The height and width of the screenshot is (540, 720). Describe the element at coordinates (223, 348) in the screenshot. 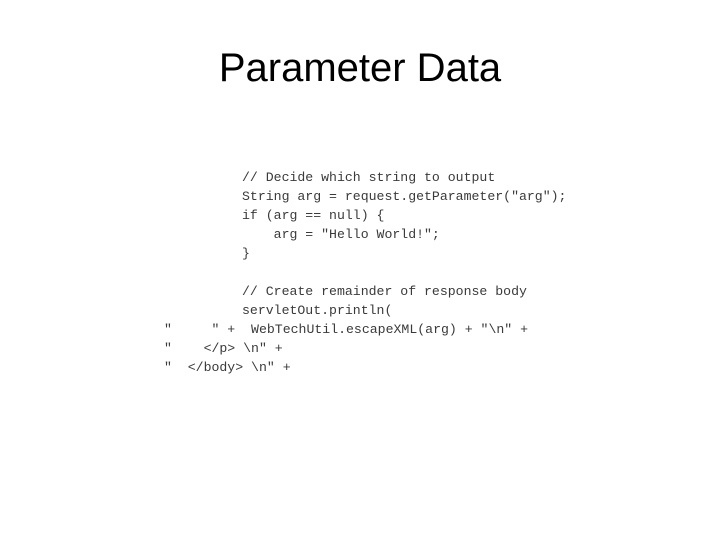

I see `code-line-close-p: " </p> \n" +` at that location.